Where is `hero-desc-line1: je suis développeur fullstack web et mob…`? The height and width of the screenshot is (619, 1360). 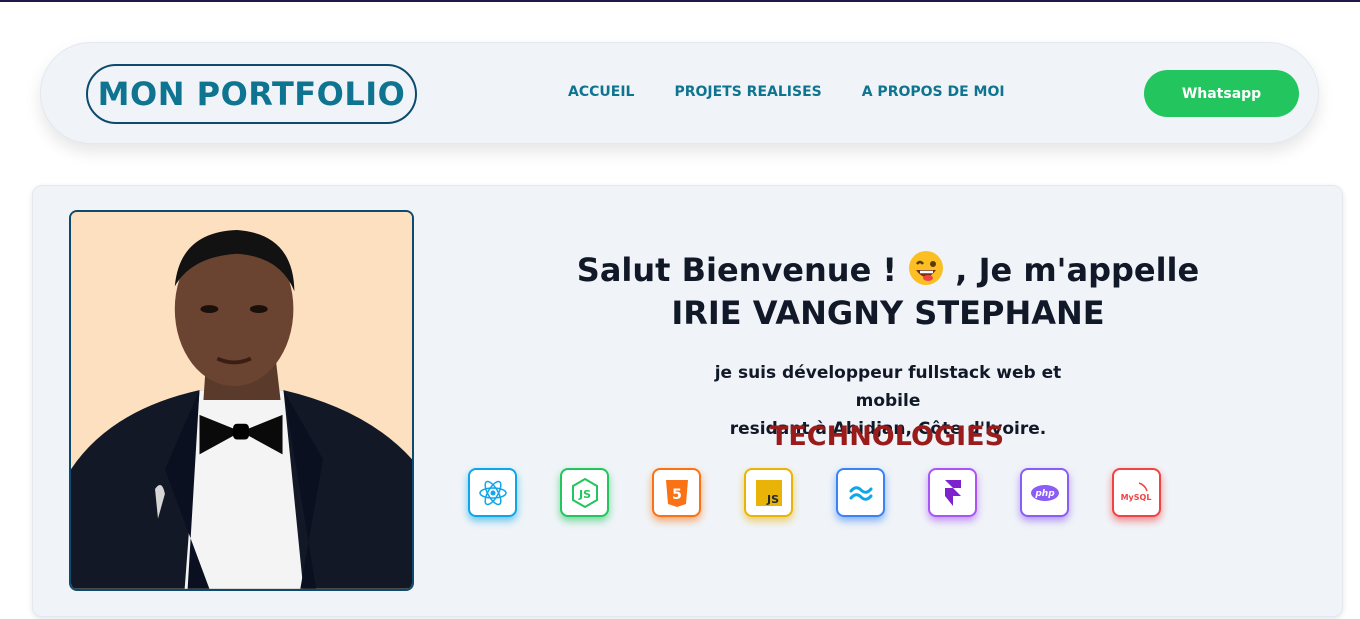
hero-desc-line1: je suis développeur fullstack web et mob… is located at coordinates (888, 387).